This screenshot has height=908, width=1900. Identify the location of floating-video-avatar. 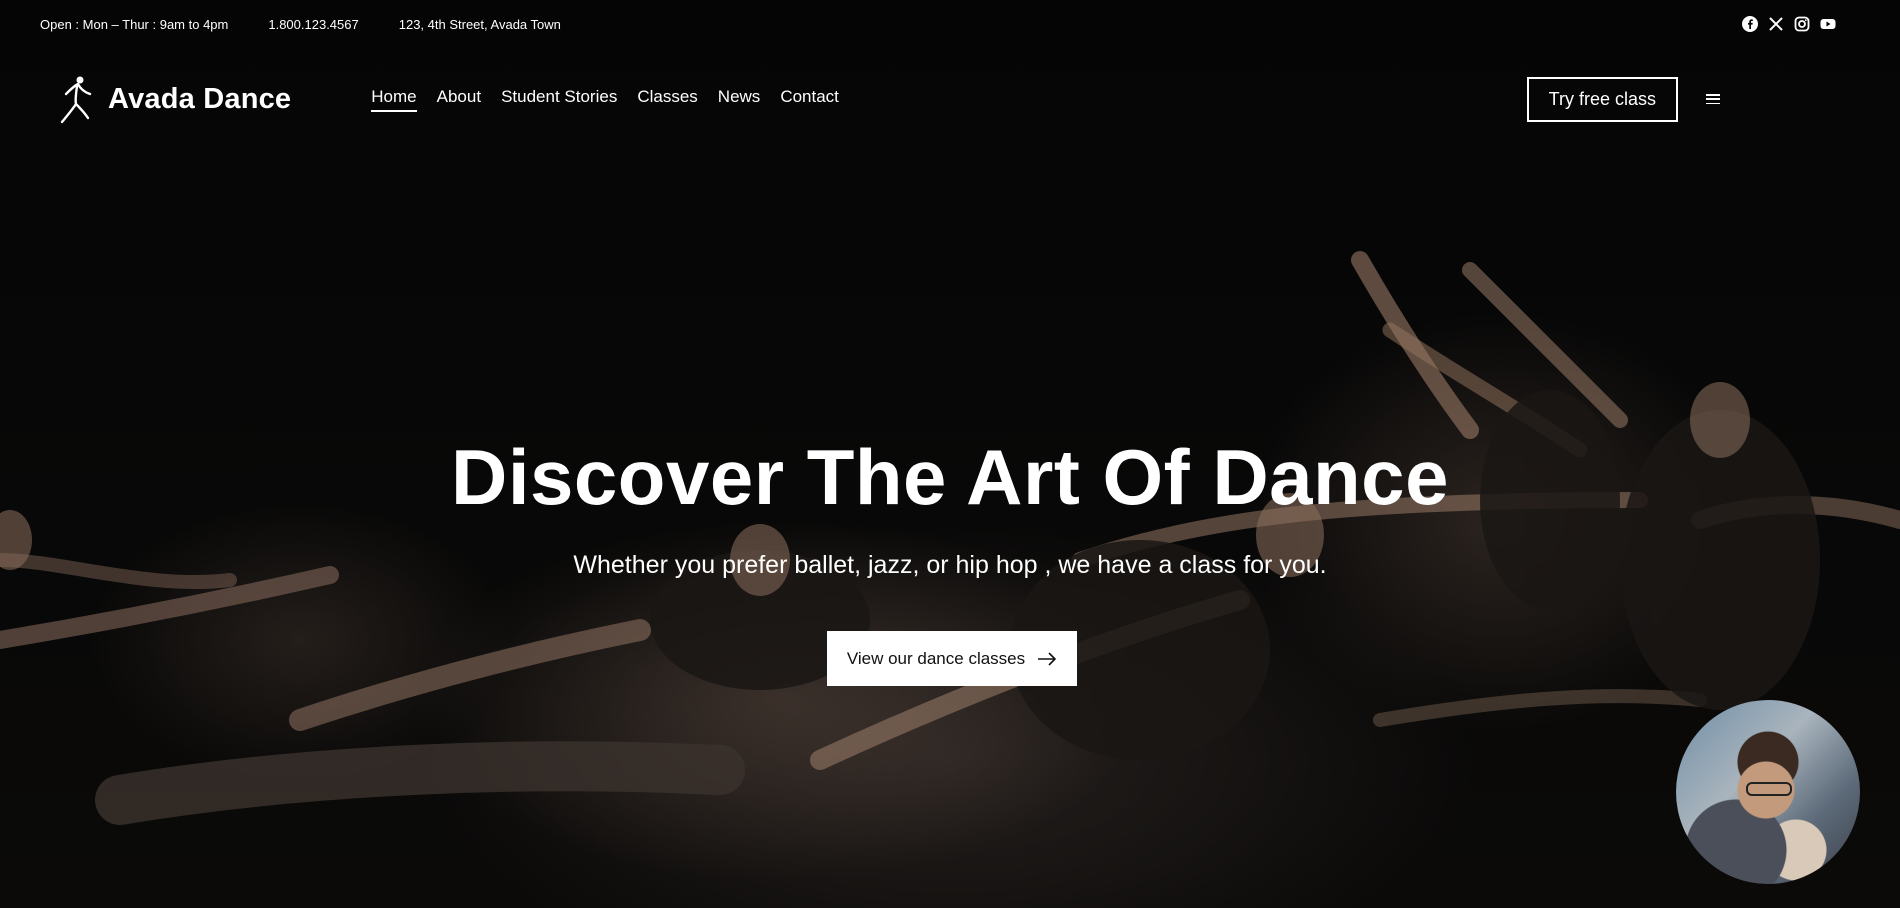
(1768, 792).